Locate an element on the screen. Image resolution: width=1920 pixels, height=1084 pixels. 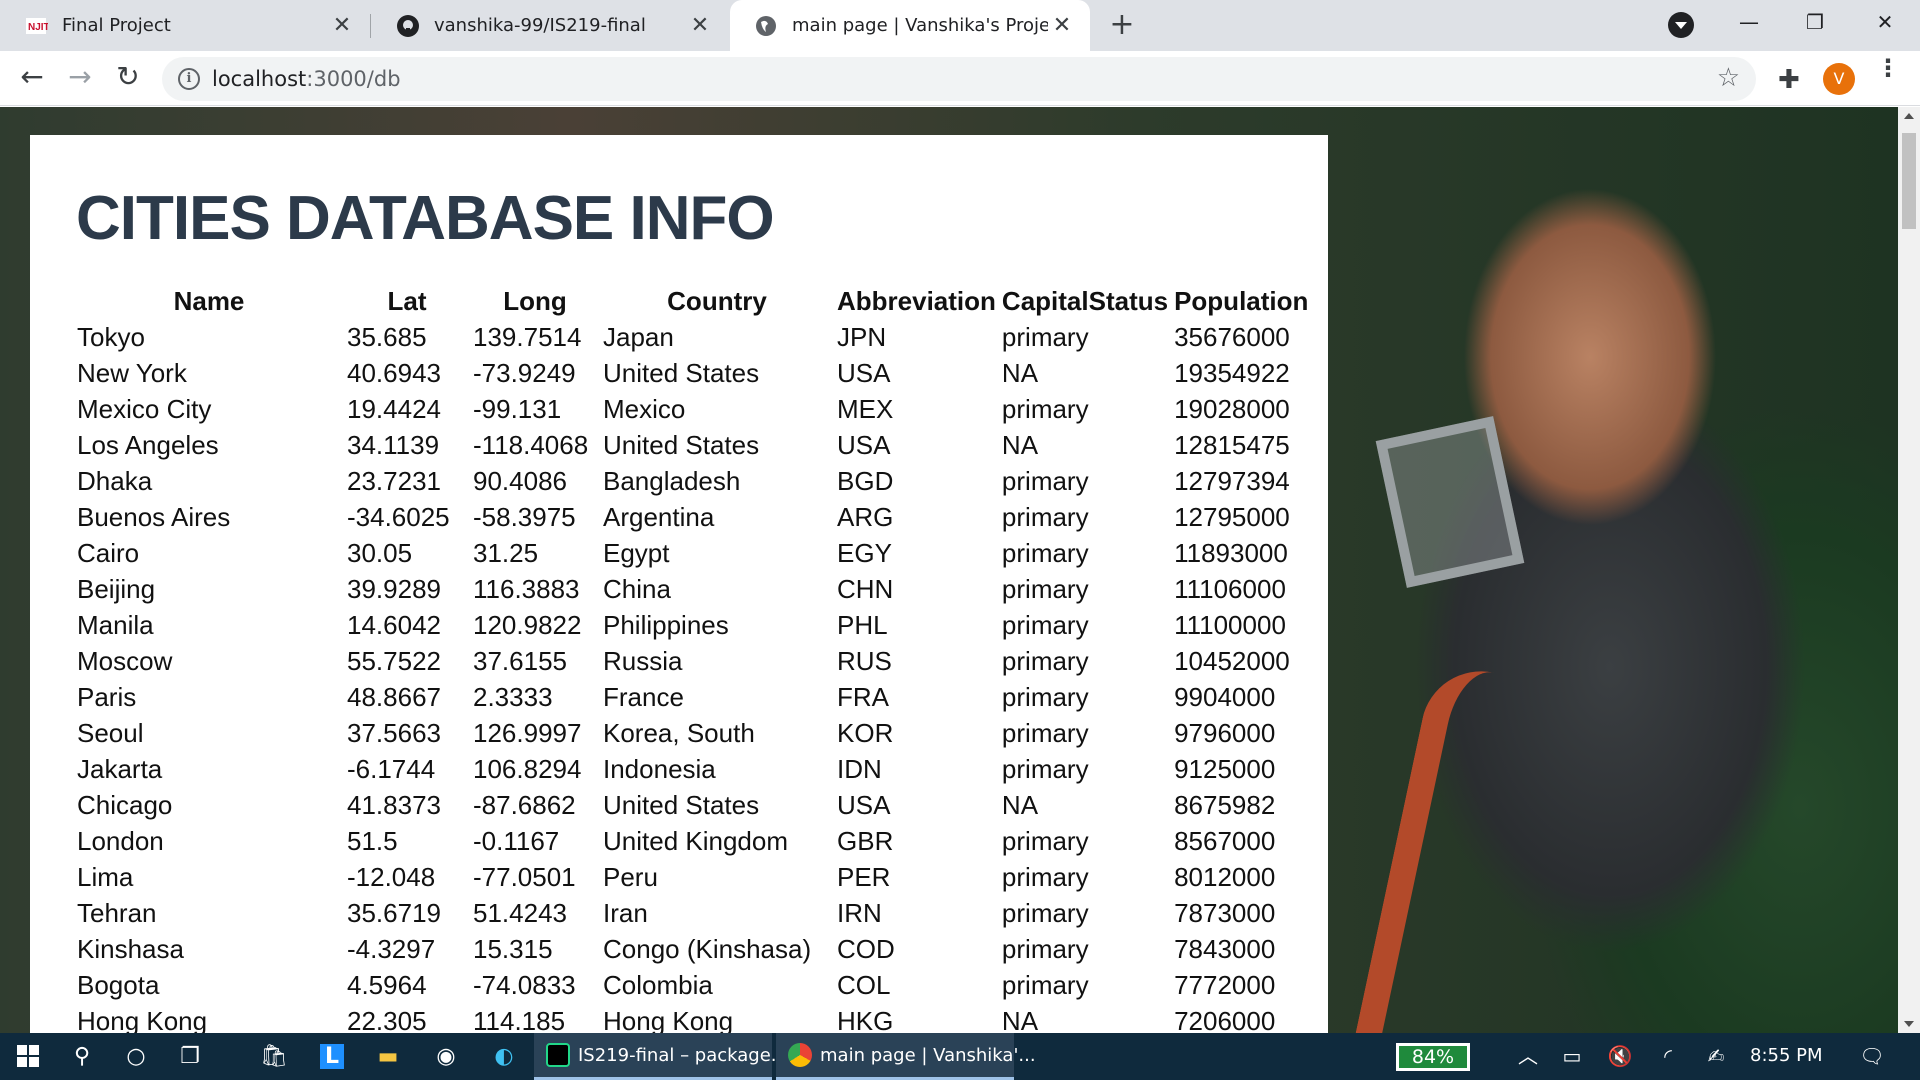
tab-title: vanshika-99/IS219-final is located at coordinates (540, 25).